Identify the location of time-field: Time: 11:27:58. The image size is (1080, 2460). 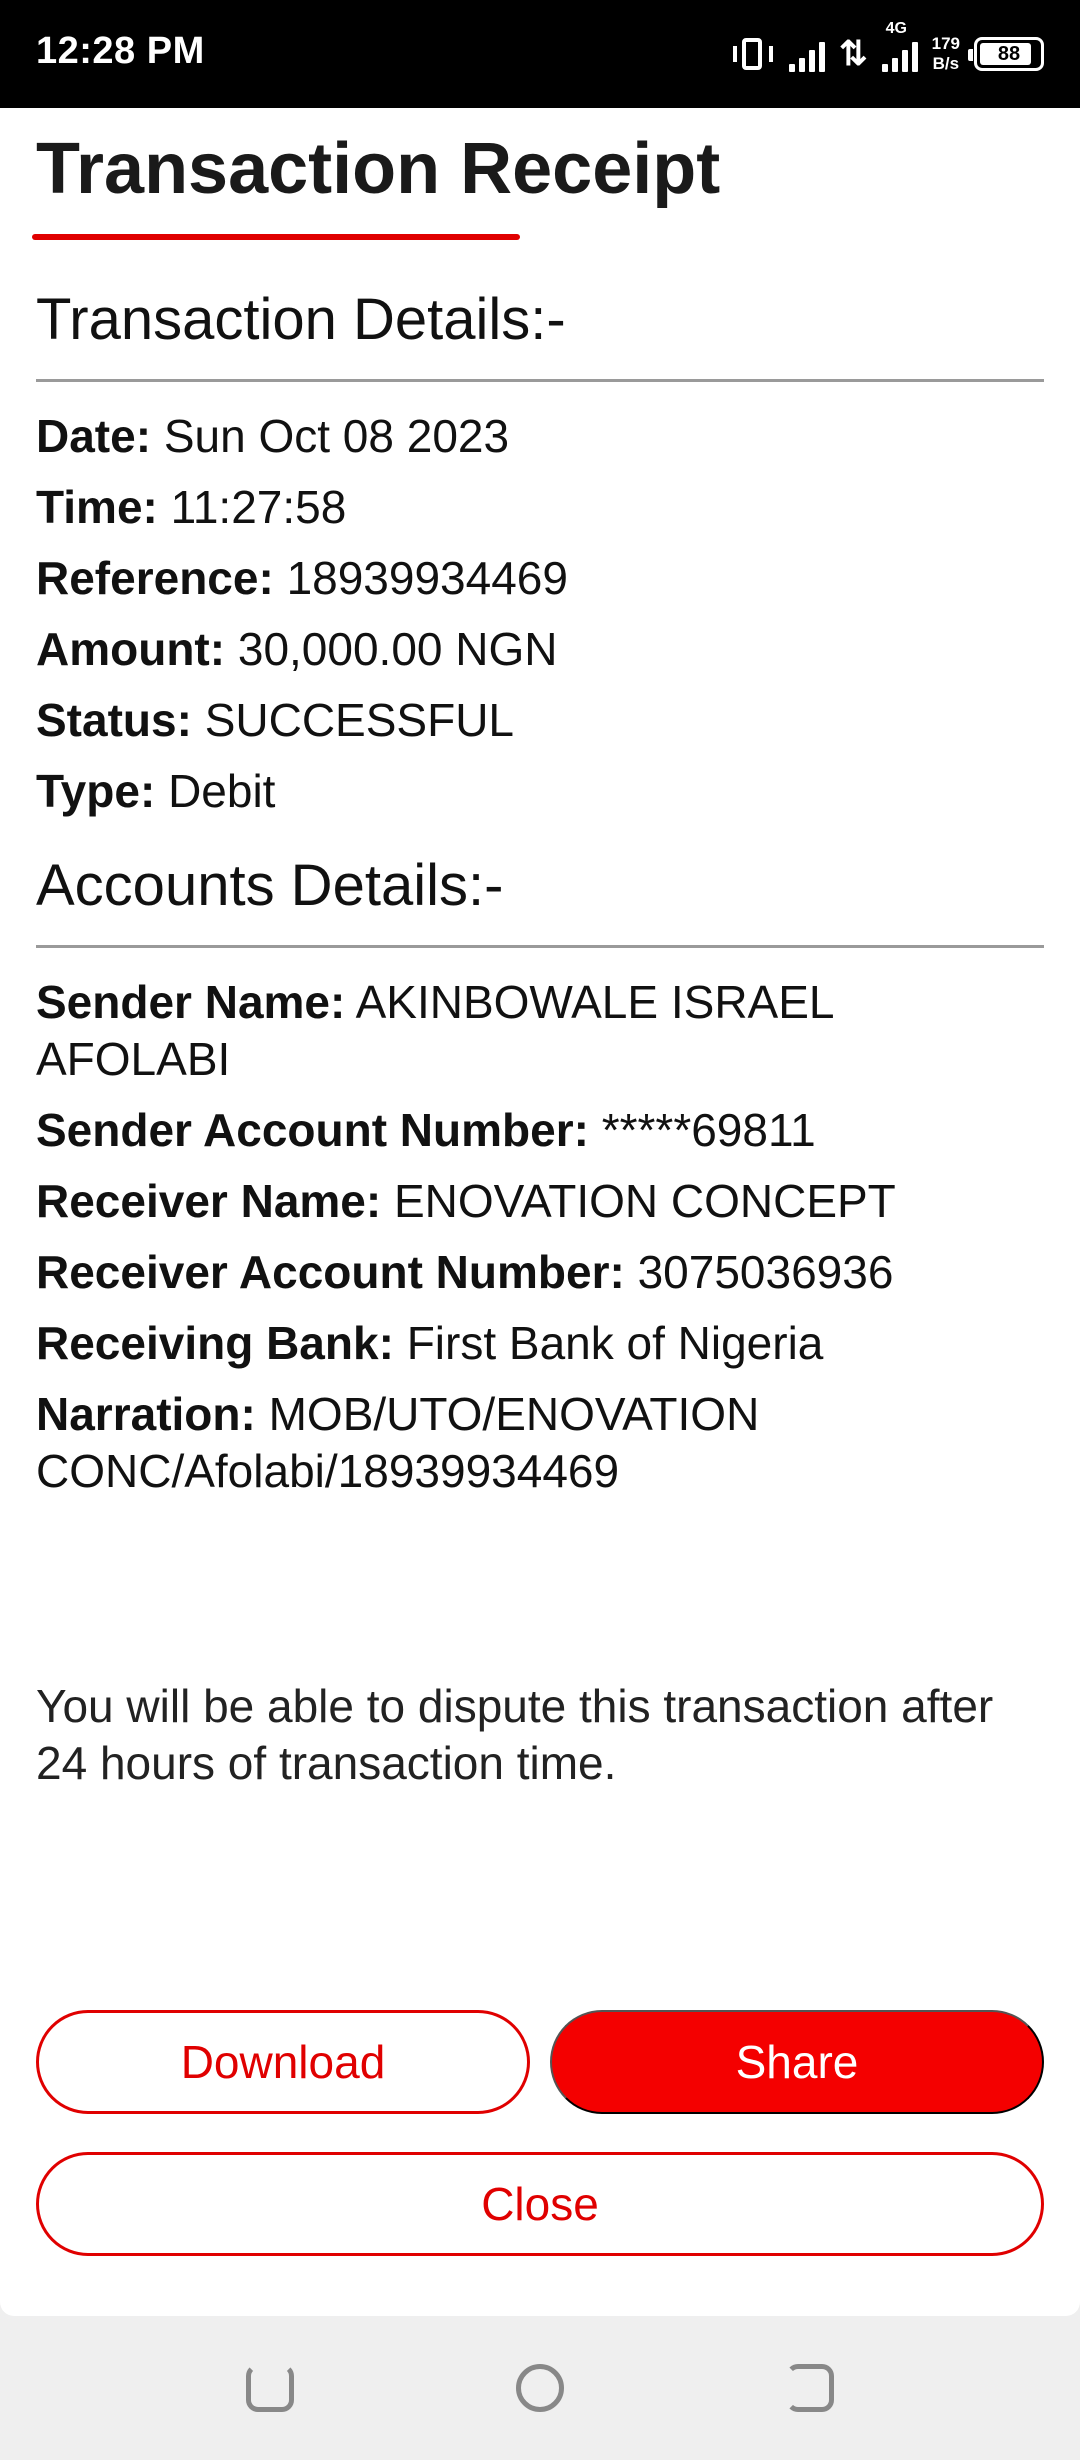
(191, 507).